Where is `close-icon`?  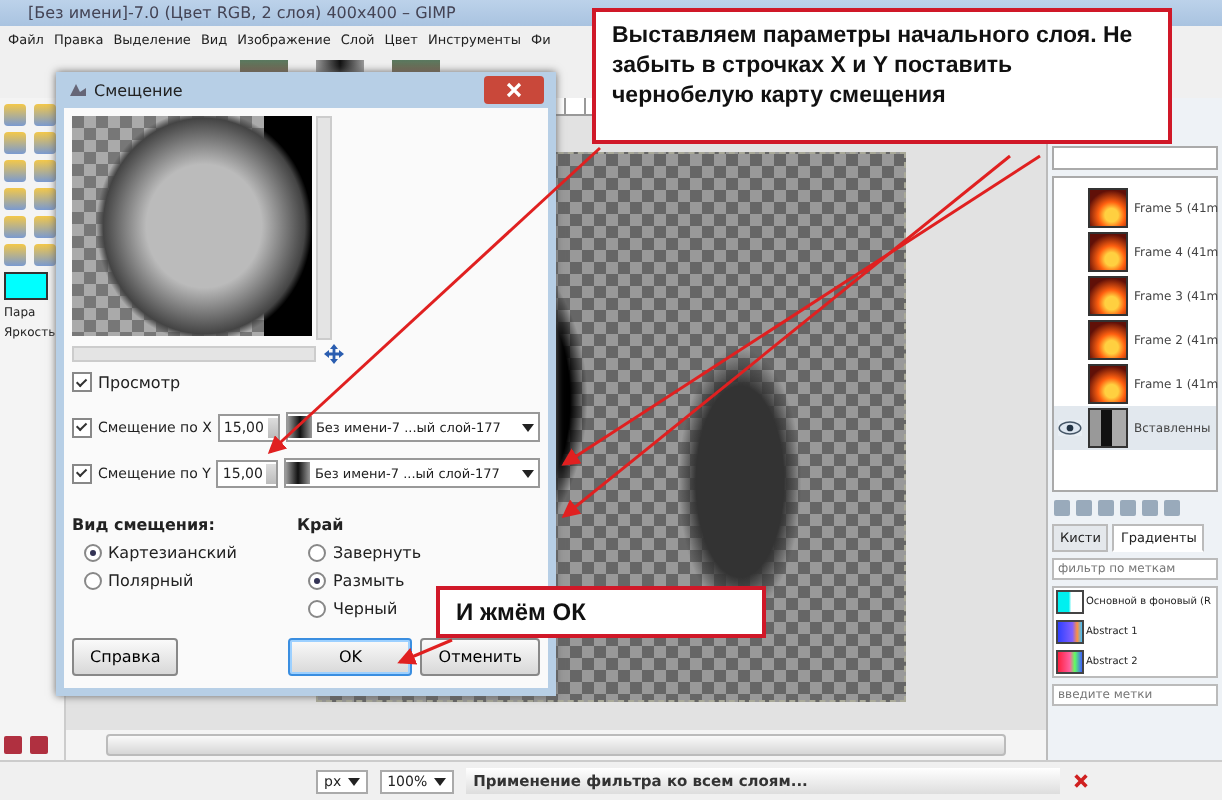
close-icon is located at coordinates (514, 90).